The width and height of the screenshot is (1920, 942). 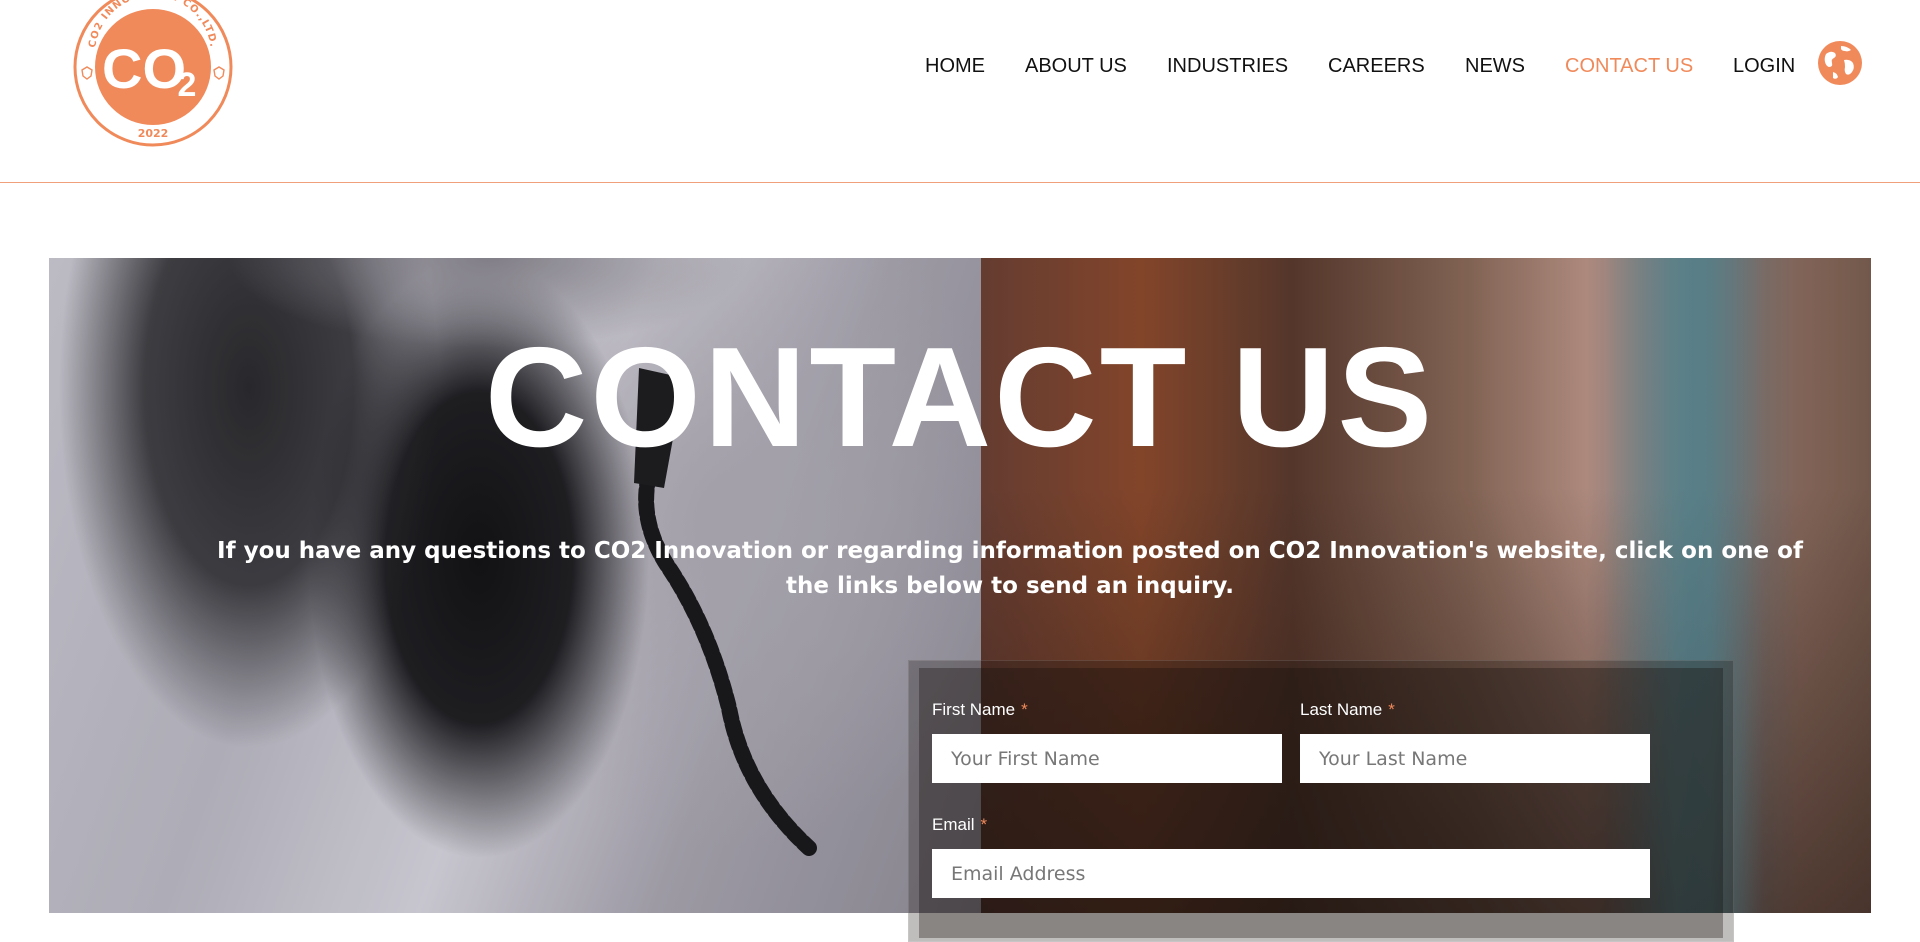 I want to click on email-label: Email *, so click(x=959, y=825).